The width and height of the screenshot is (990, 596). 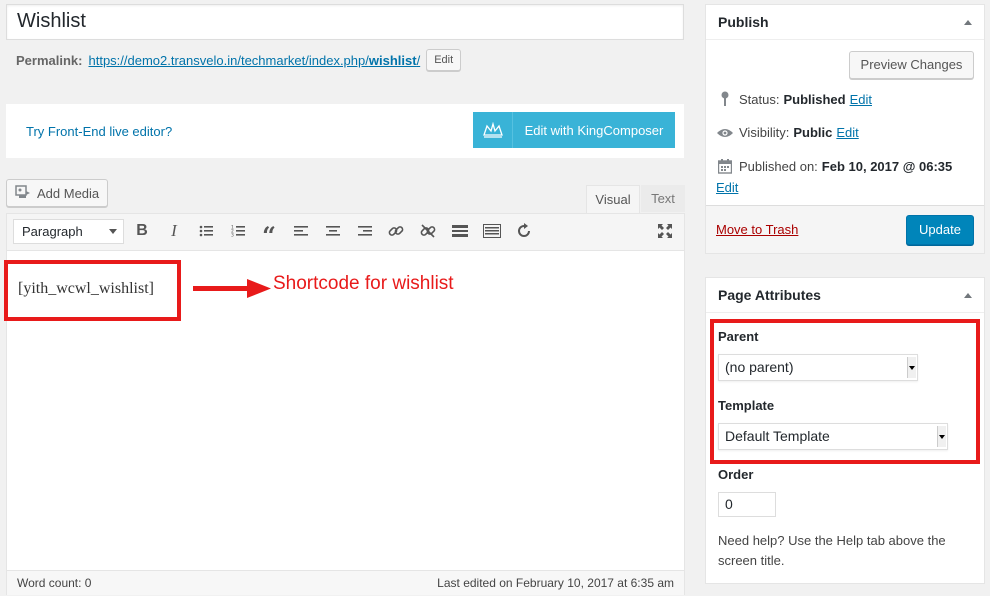 I want to click on crown-icon, so click(x=493, y=130).